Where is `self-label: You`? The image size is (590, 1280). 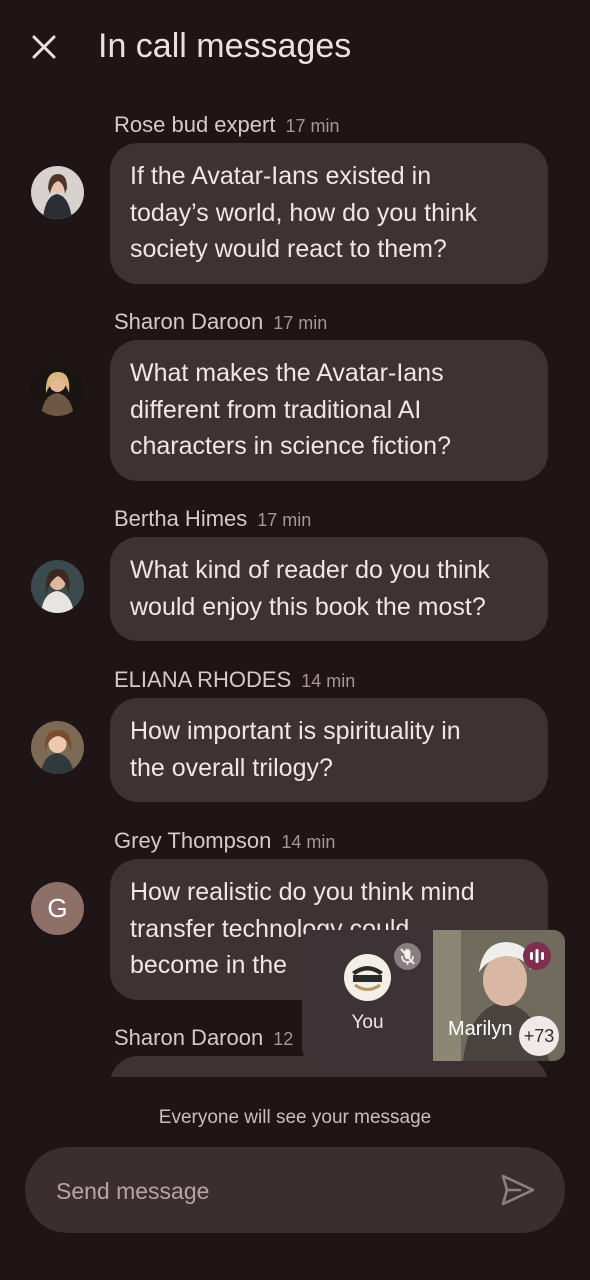
self-label: You is located at coordinates (367, 1022).